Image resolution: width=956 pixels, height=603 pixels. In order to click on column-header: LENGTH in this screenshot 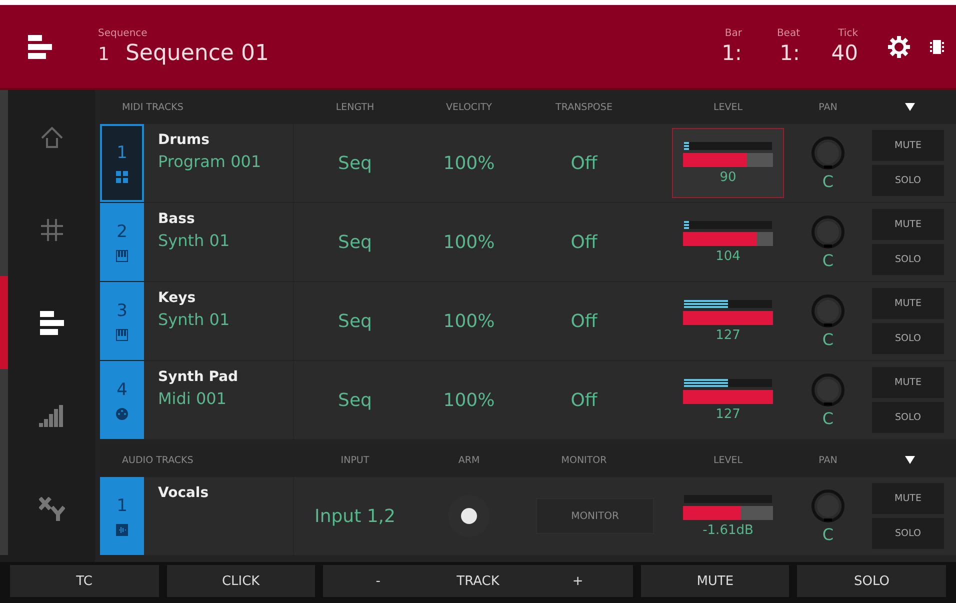, I will do `click(355, 107)`.